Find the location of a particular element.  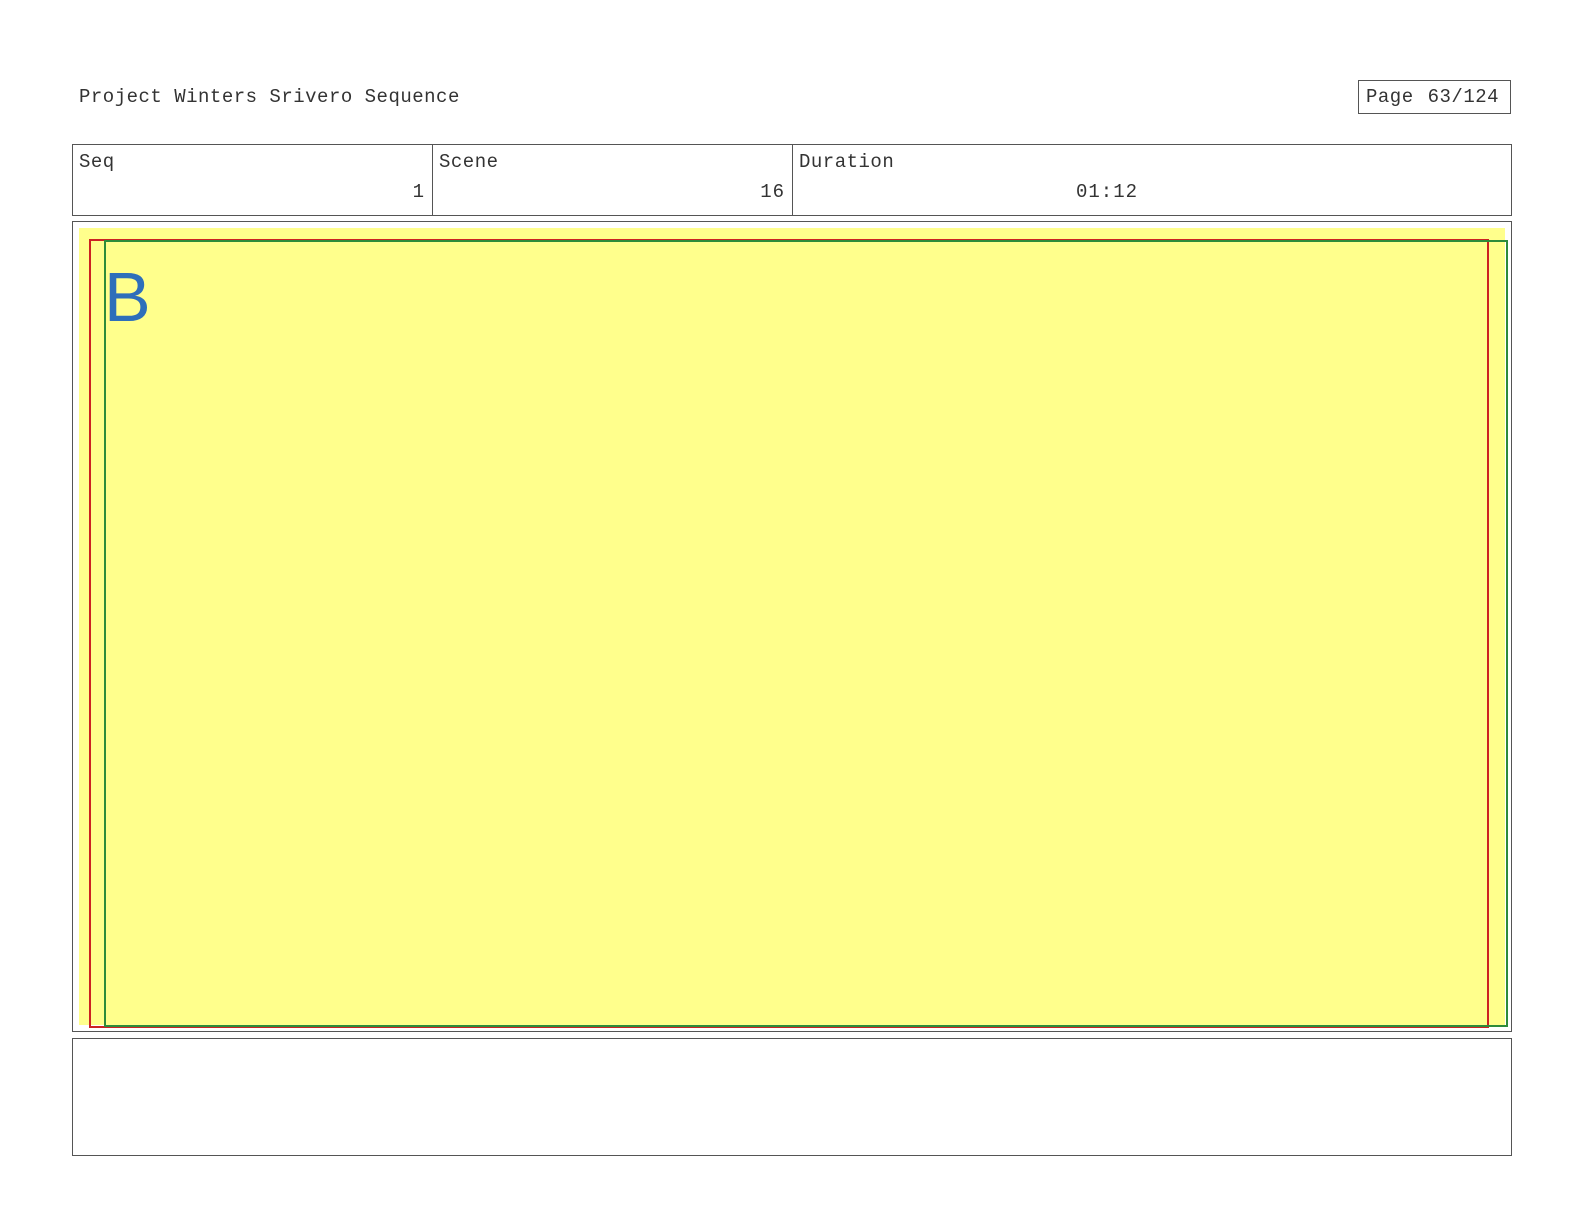

page-number: 63/124 is located at coordinates (1463, 97).